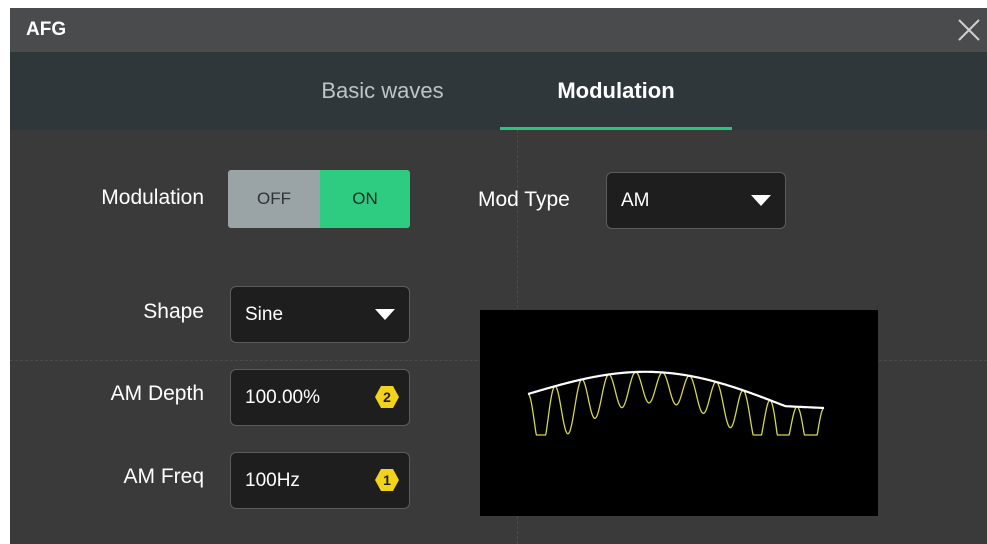 Image resolution: width=987 pixels, height=544 pixels. What do you see at coordinates (969, 30) in the screenshot?
I see `close-icon` at bounding box center [969, 30].